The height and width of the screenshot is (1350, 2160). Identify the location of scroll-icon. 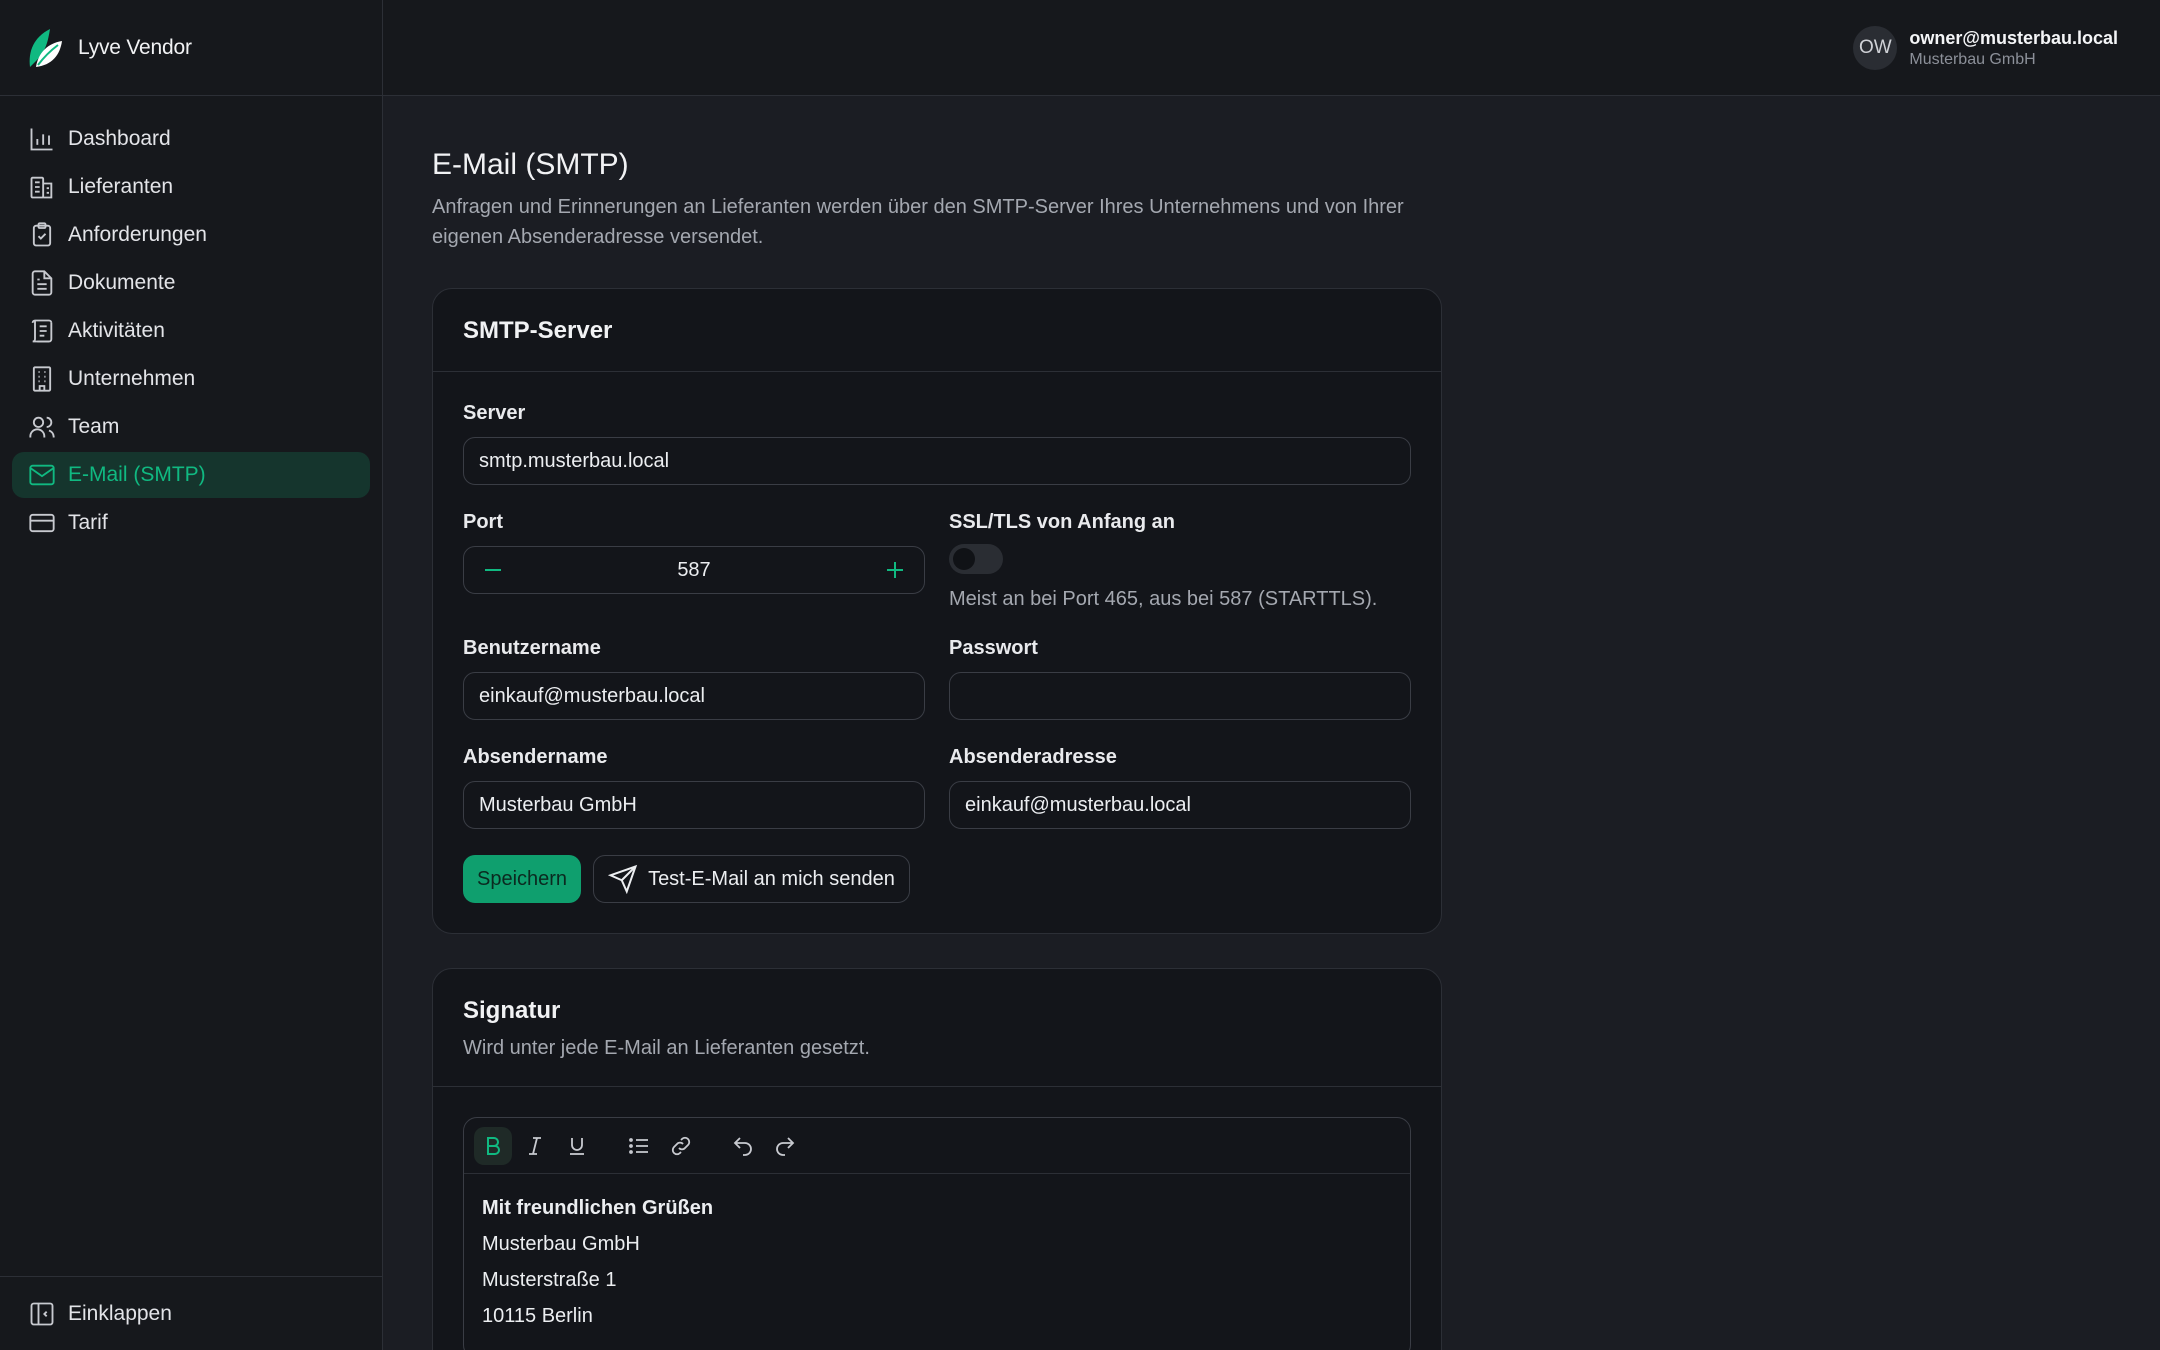
(42, 331).